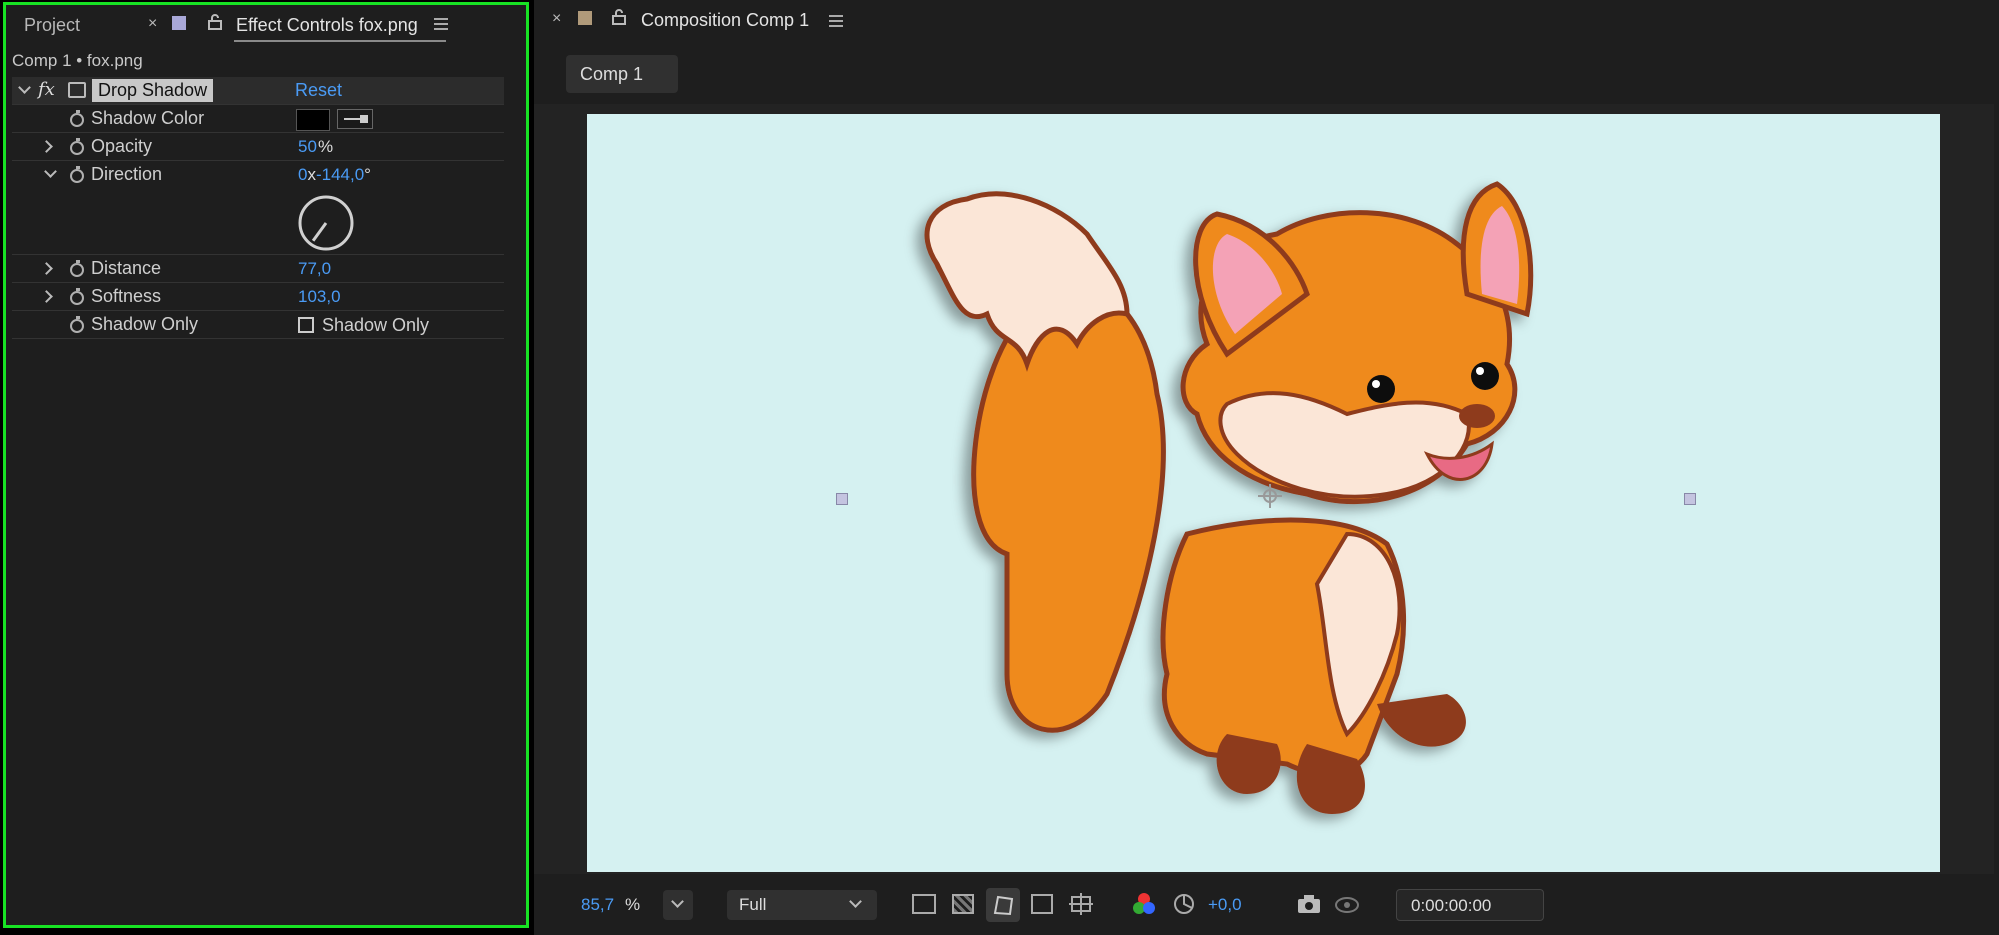 The height and width of the screenshot is (935, 1999). I want to click on transform-handle-right, so click(1690, 499).